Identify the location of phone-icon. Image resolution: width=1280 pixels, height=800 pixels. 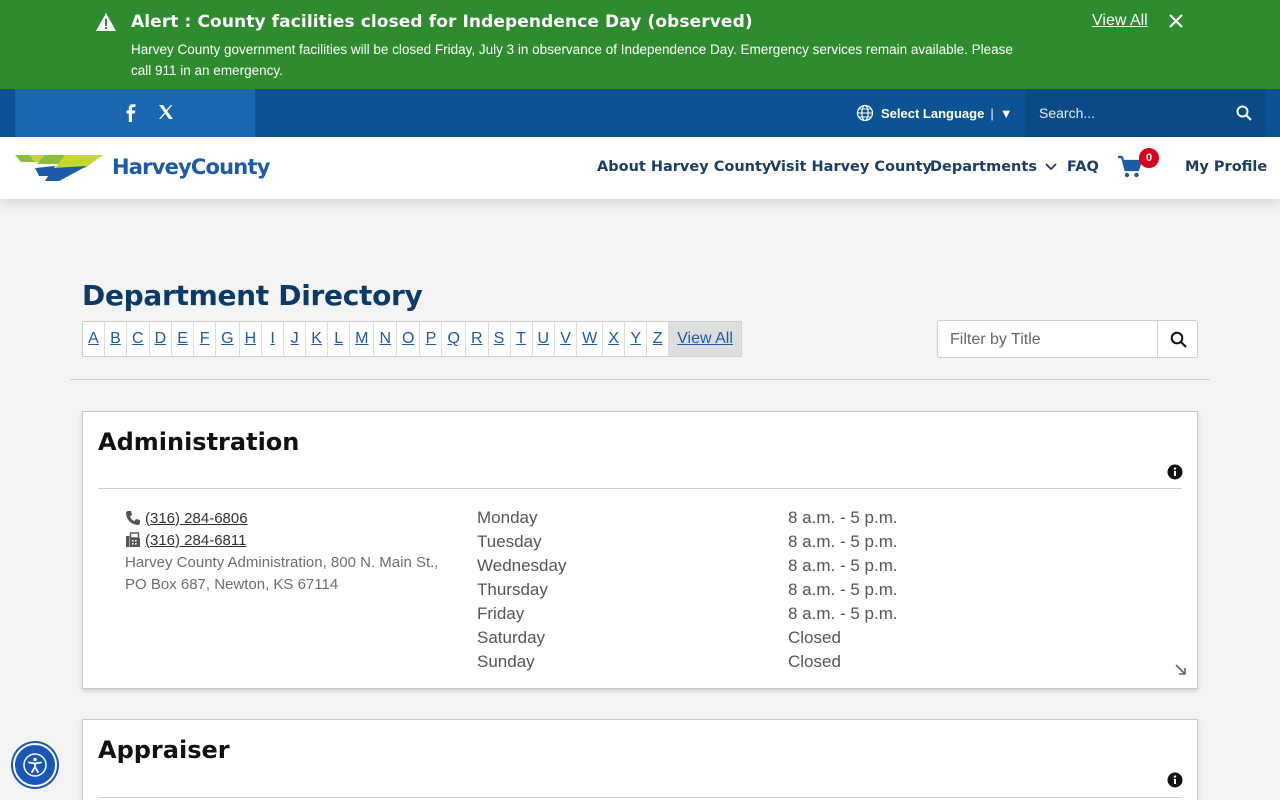
(133, 518).